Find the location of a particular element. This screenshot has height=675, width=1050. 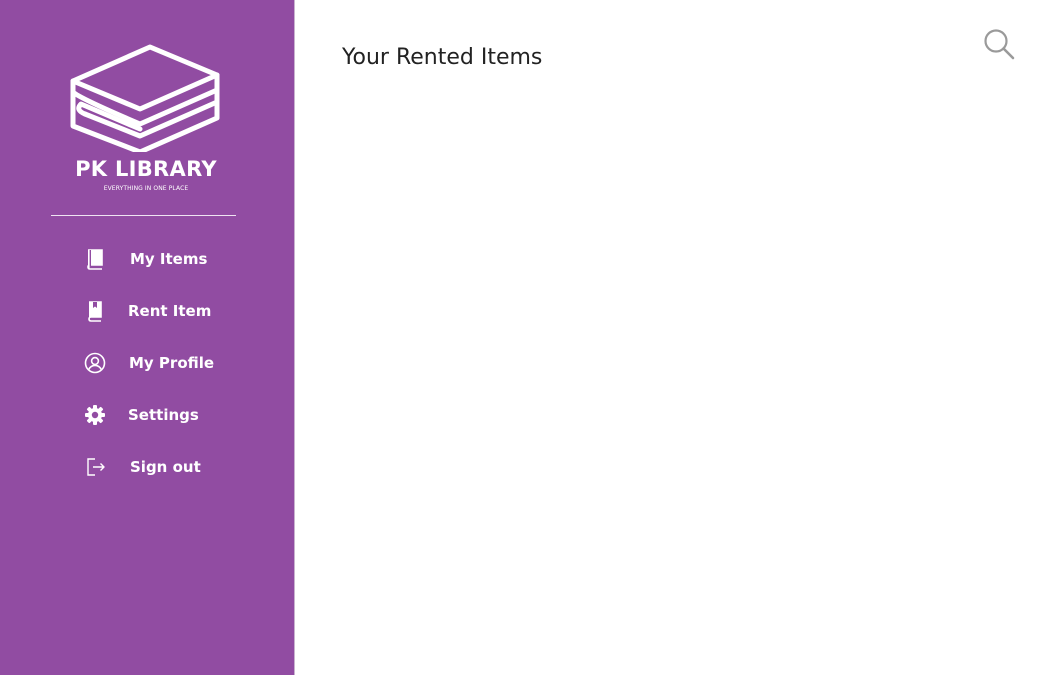

sidebar-item-my-items: My Items is located at coordinates (147, 259).